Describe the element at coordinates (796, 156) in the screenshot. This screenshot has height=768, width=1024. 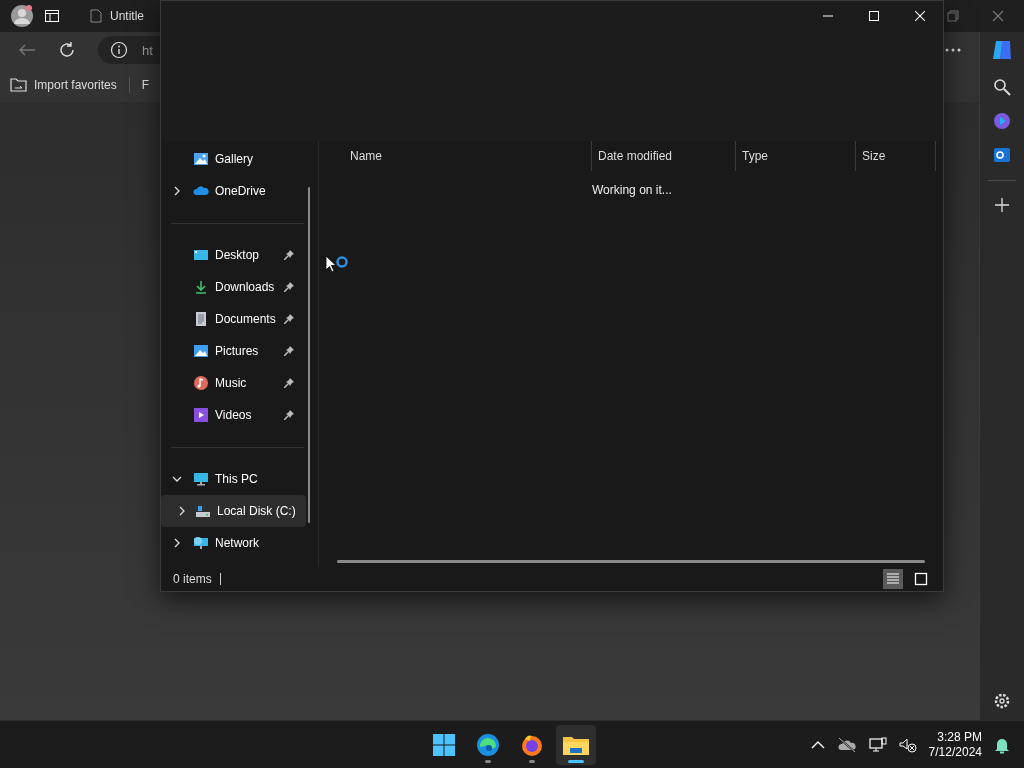
I see `column-header: Type` at that location.